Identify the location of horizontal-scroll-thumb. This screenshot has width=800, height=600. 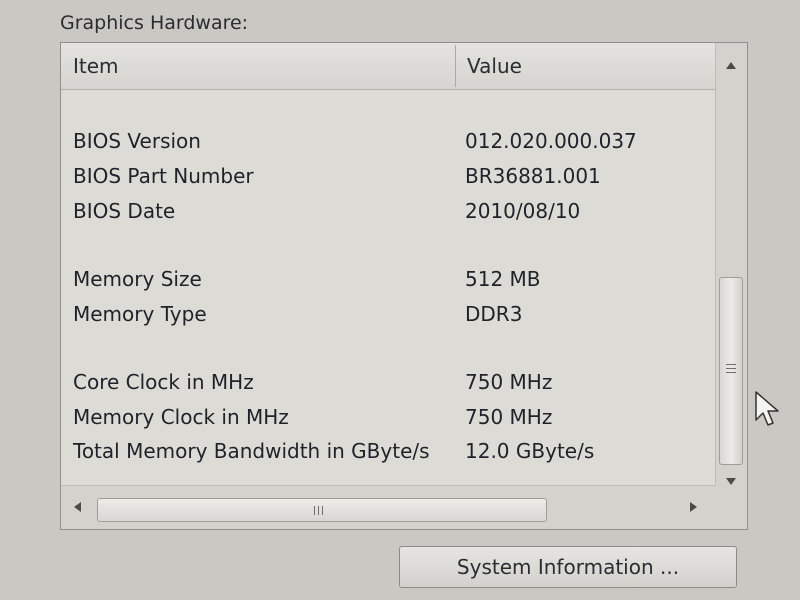
(322, 510).